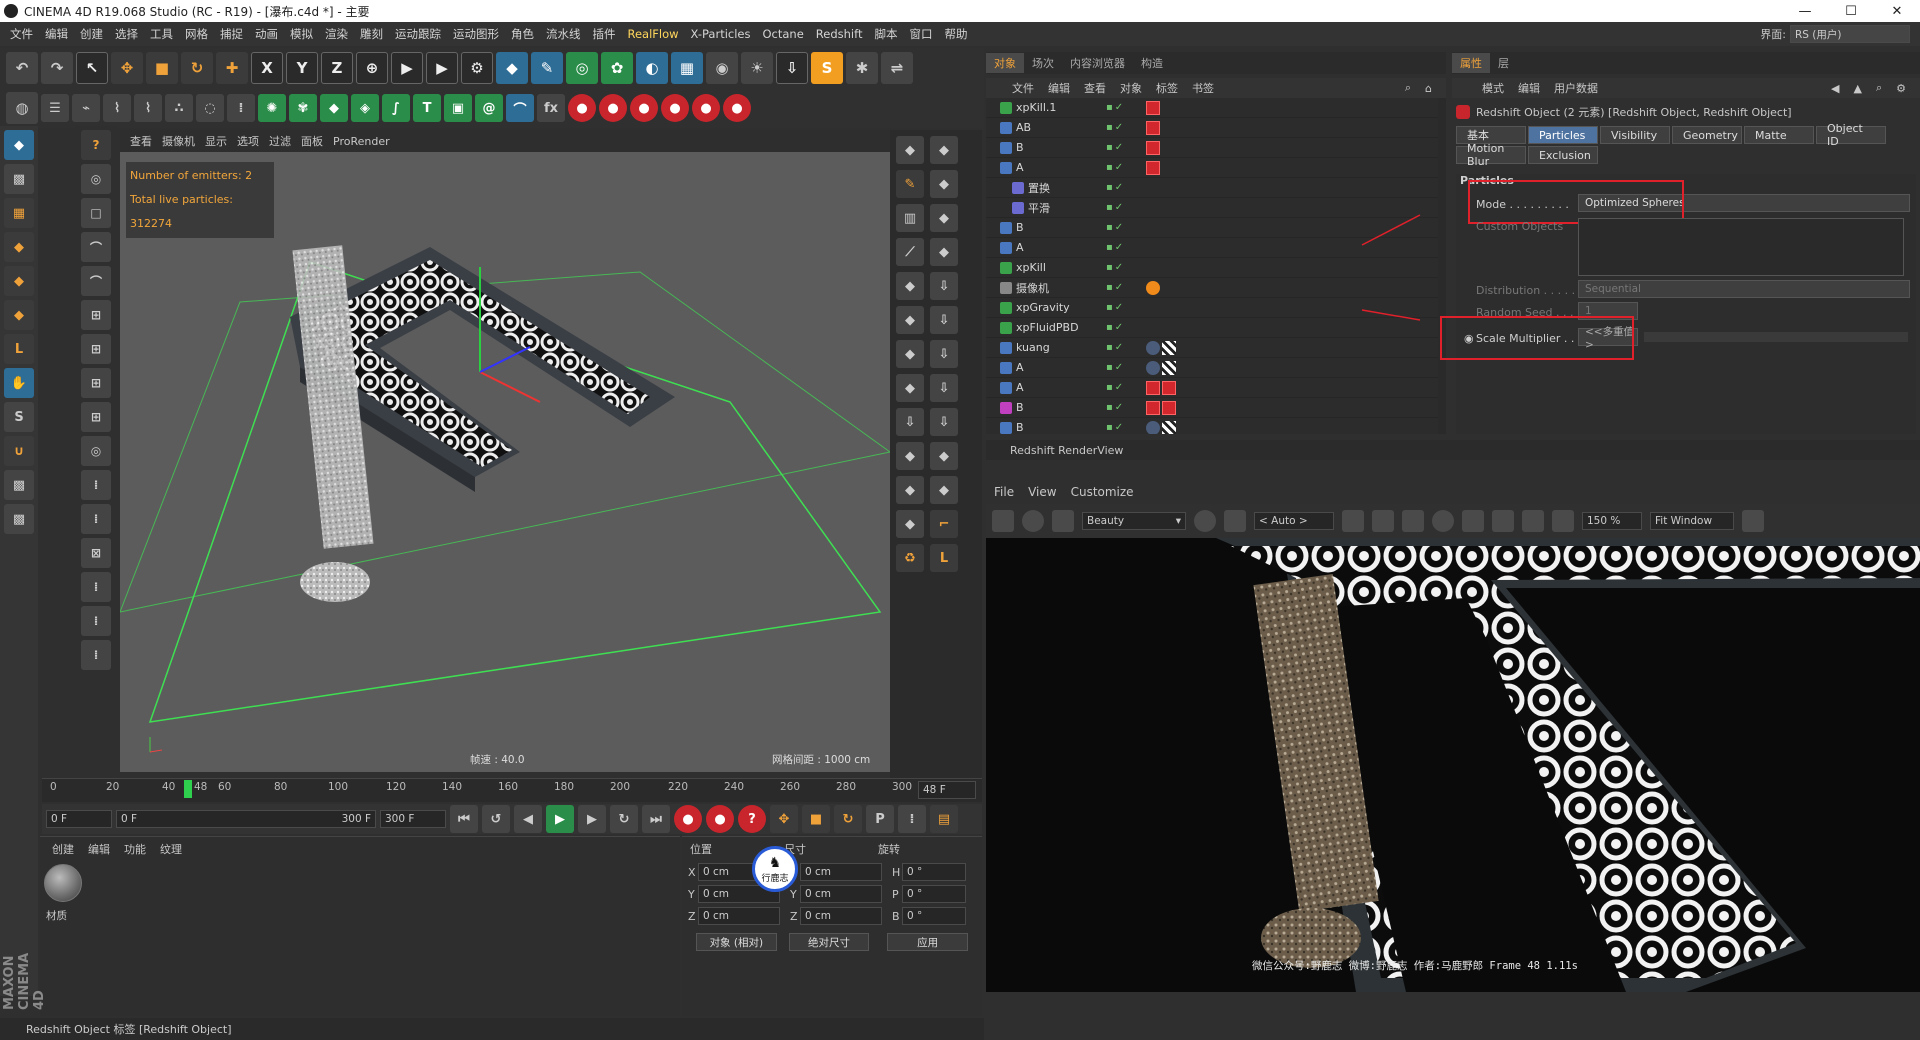 Image resolution: width=1920 pixels, height=1040 pixels. I want to click on subtab-exclusion: Exclusion, so click(1563, 155).